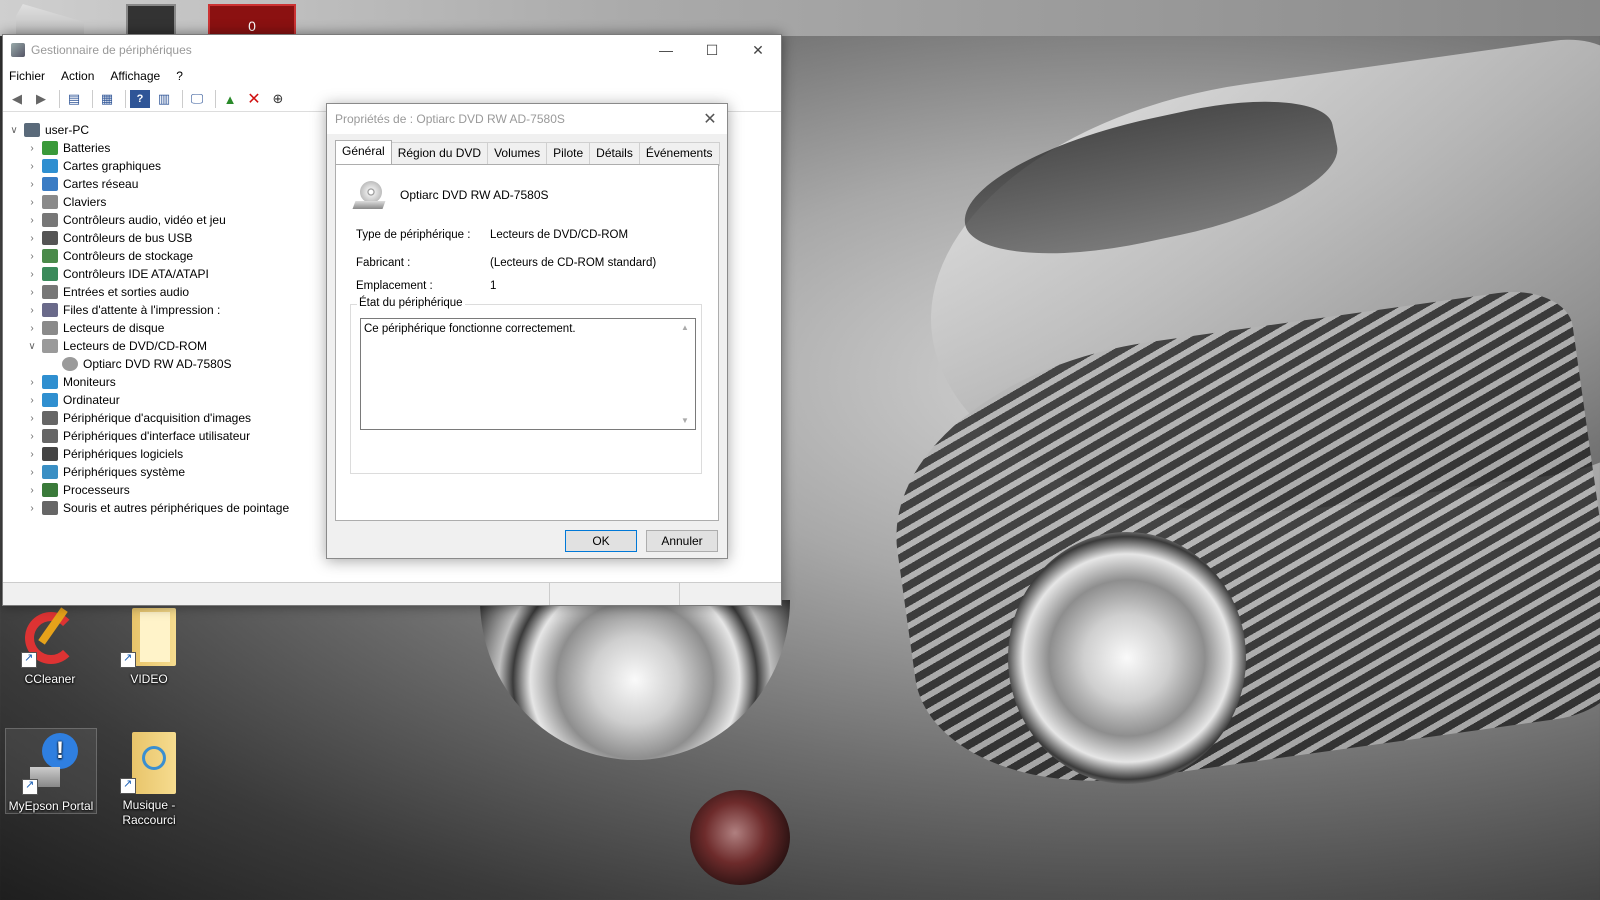  Describe the element at coordinates (163, 292) in the screenshot. I see `tree-category: › Entrées et sorties audio` at that location.